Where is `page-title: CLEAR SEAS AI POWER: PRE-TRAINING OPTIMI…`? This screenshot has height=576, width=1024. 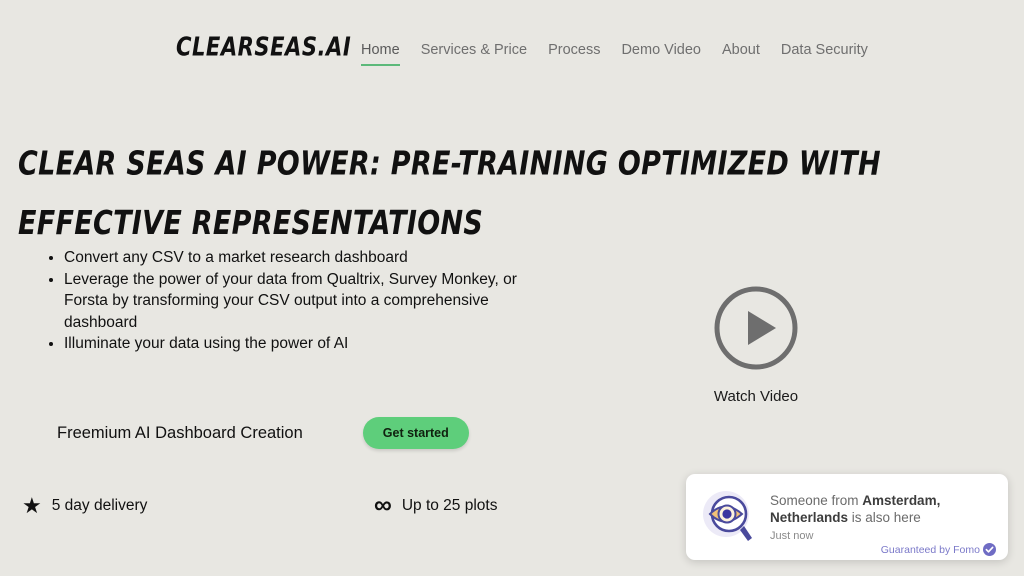
page-title: CLEAR SEAS AI POWER: PRE-TRAINING OPTIMI… is located at coordinates (449, 193).